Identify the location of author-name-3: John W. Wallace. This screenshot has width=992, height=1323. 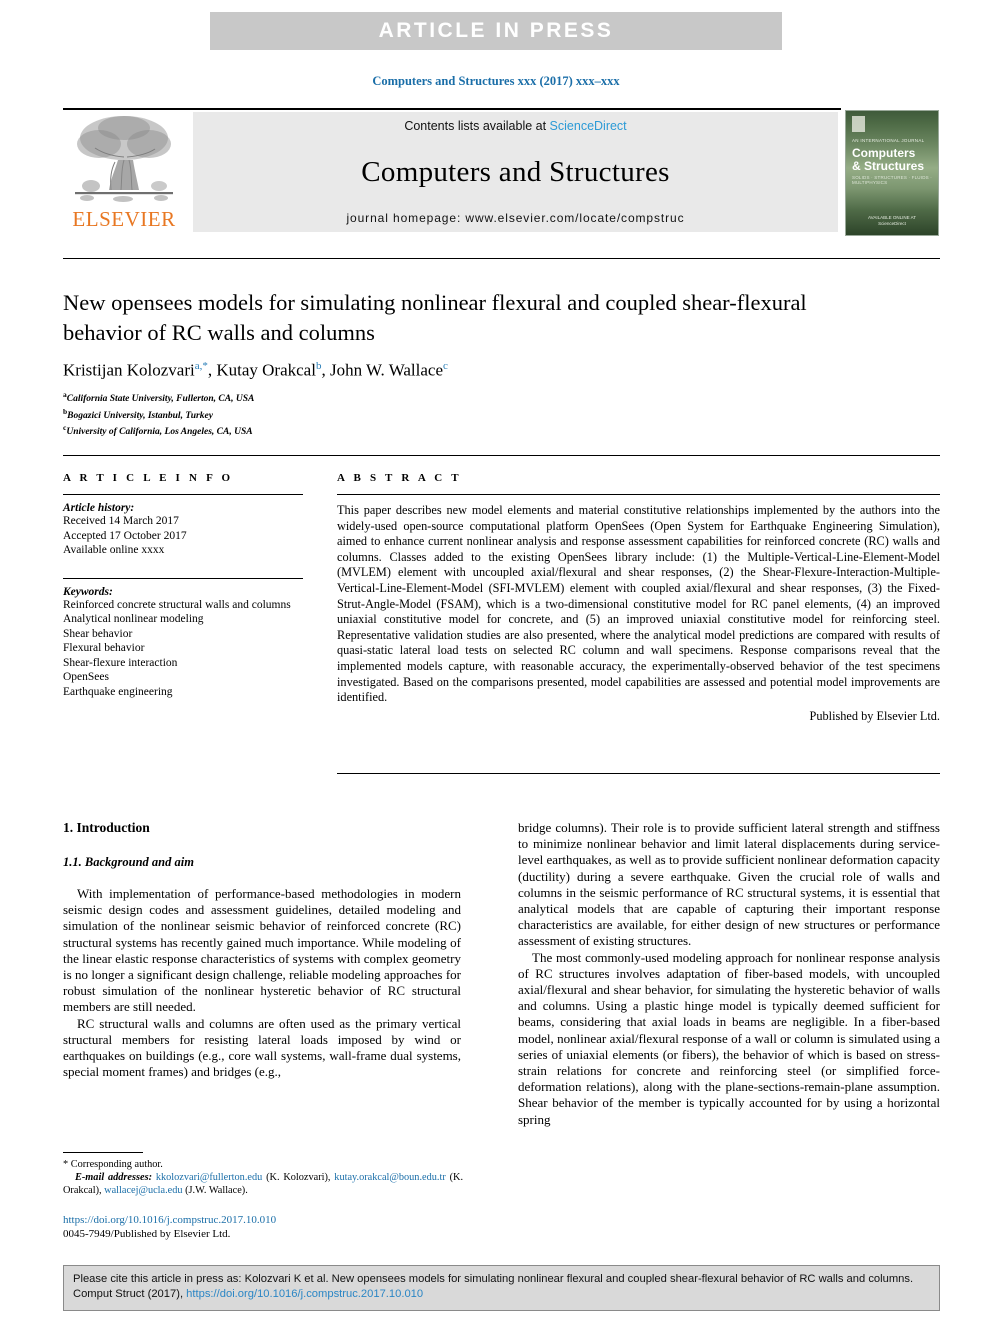
(386, 370).